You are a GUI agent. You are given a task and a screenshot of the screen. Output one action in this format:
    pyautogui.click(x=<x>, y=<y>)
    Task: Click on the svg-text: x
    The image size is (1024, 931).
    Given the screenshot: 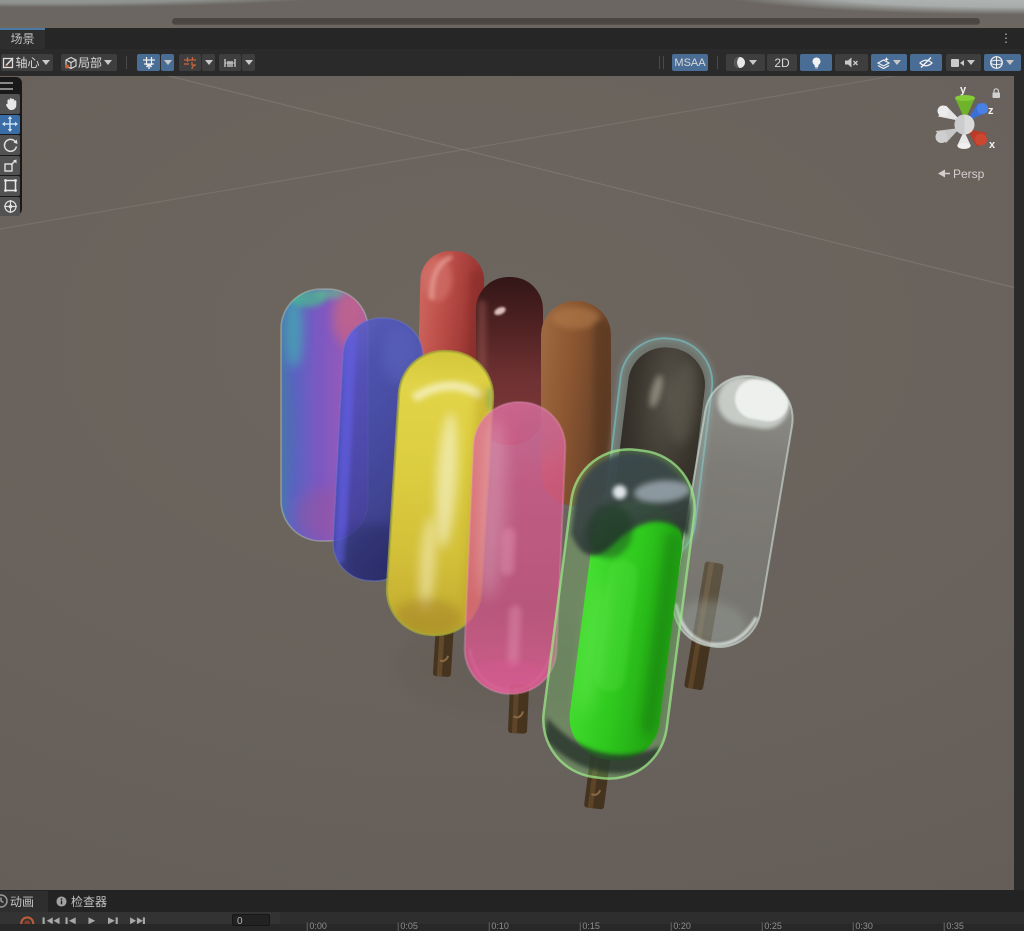 What is the action you would take?
    pyautogui.click(x=992, y=145)
    